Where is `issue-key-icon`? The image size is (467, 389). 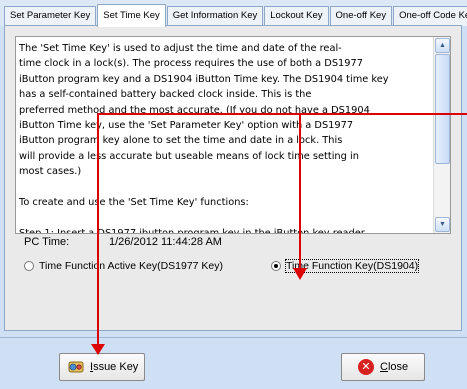
issue-key-icon is located at coordinates (76, 367).